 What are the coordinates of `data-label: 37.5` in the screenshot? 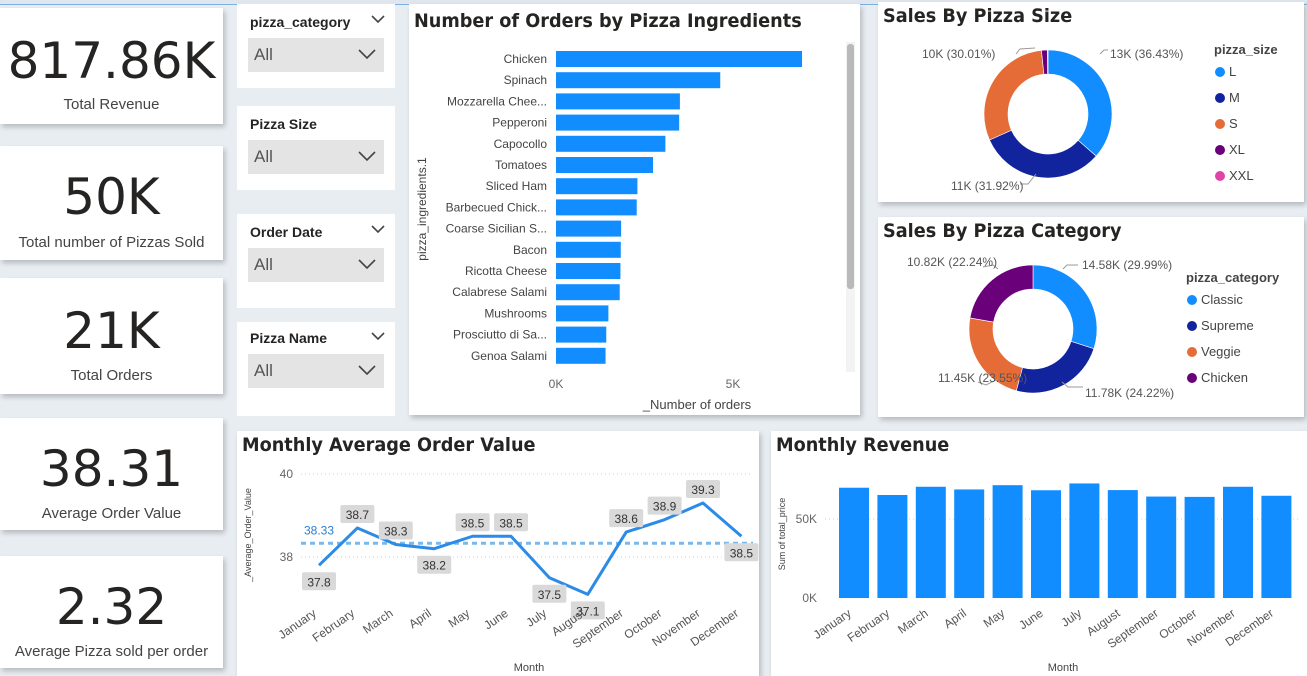 It's located at (550, 595).